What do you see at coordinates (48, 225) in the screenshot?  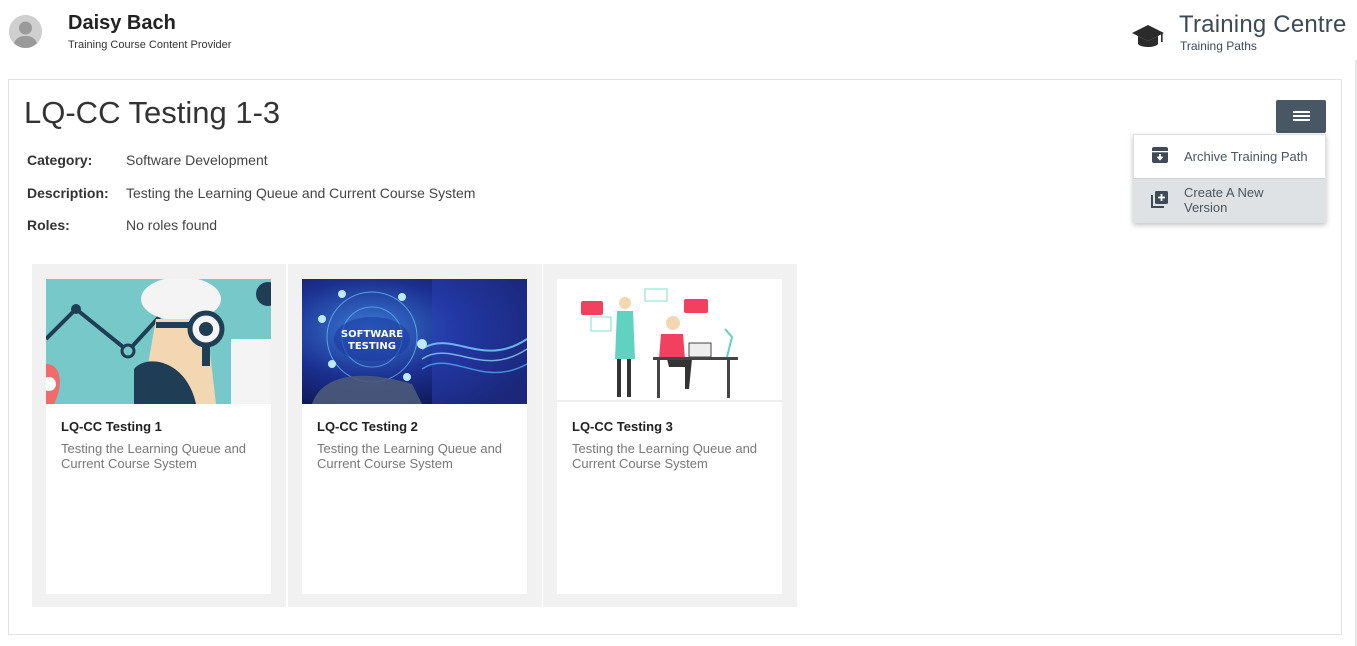 I see `roles-label: Roles:` at bounding box center [48, 225].